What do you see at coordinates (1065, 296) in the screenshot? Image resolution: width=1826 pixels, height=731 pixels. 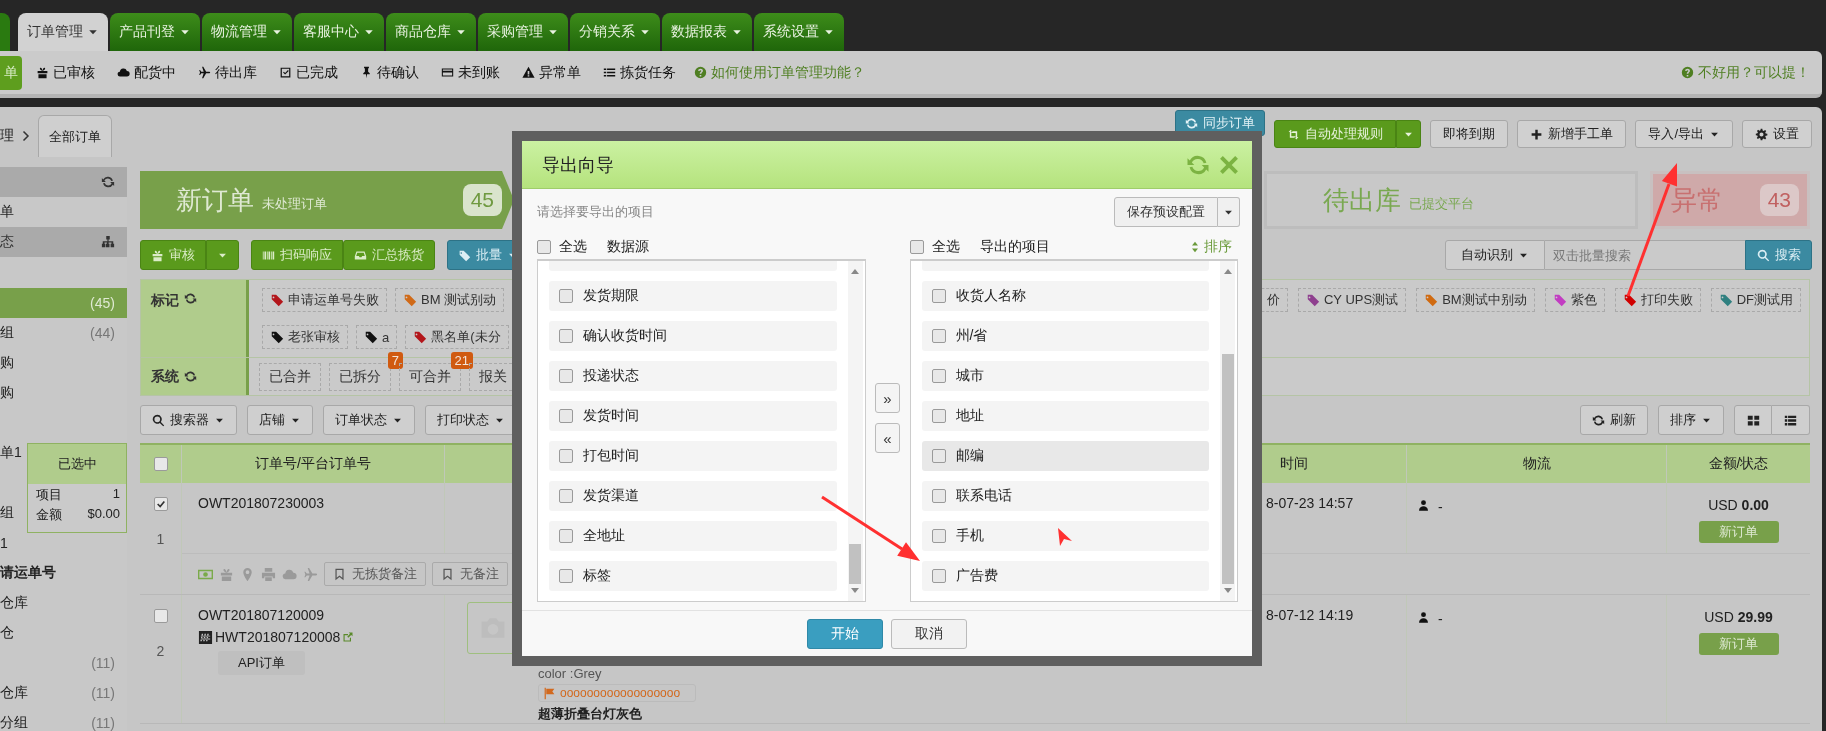 I see `list-item: 收货人名称` at bounding box center [1065, 296].